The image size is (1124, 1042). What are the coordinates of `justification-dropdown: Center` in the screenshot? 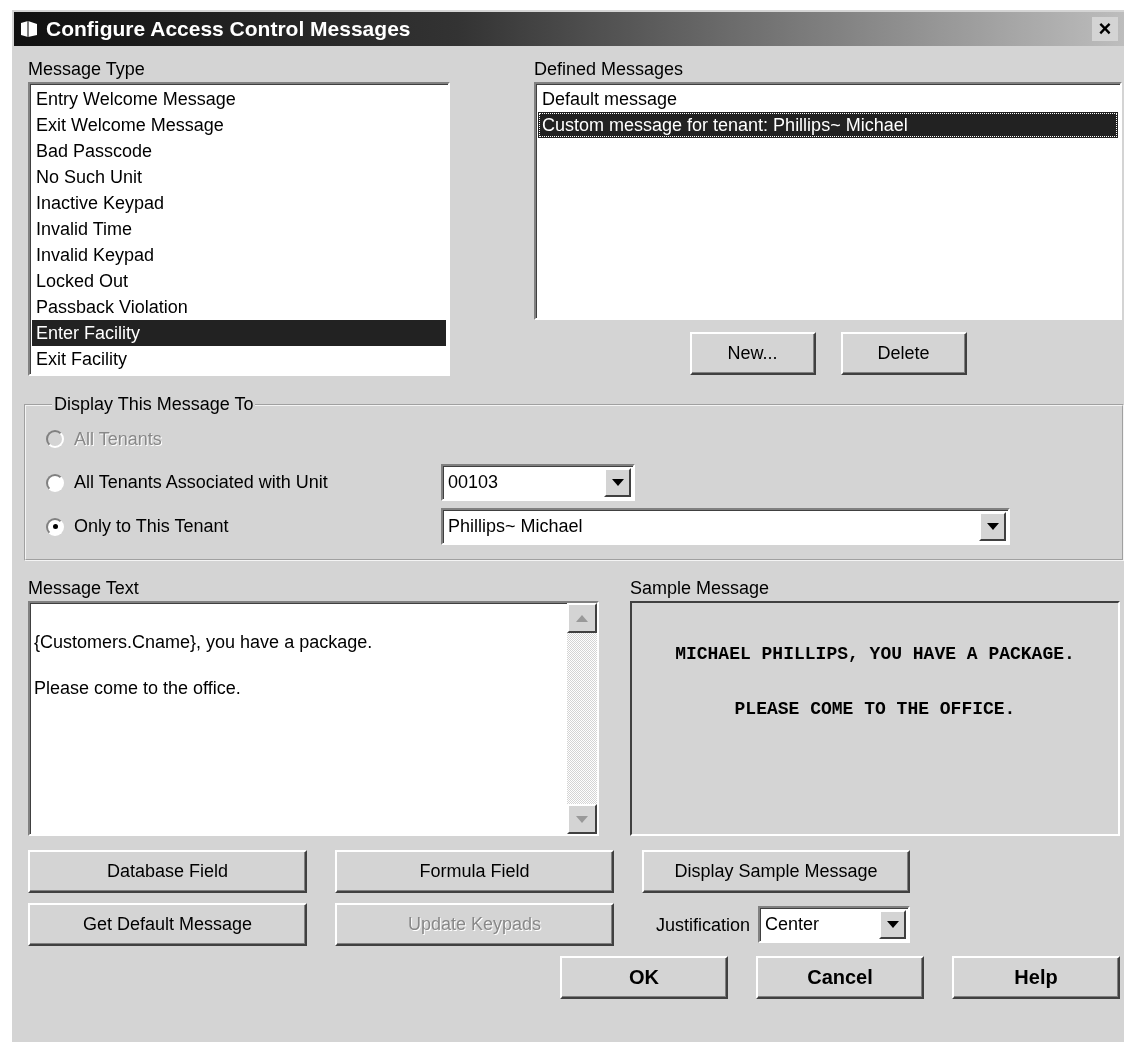 It's located at (834, 924).